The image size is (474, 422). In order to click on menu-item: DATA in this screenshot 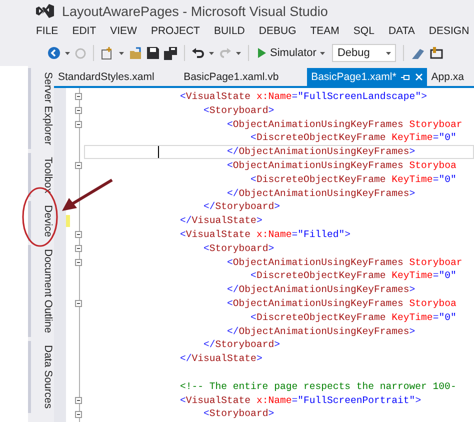, I will do `click(401, 31)`.